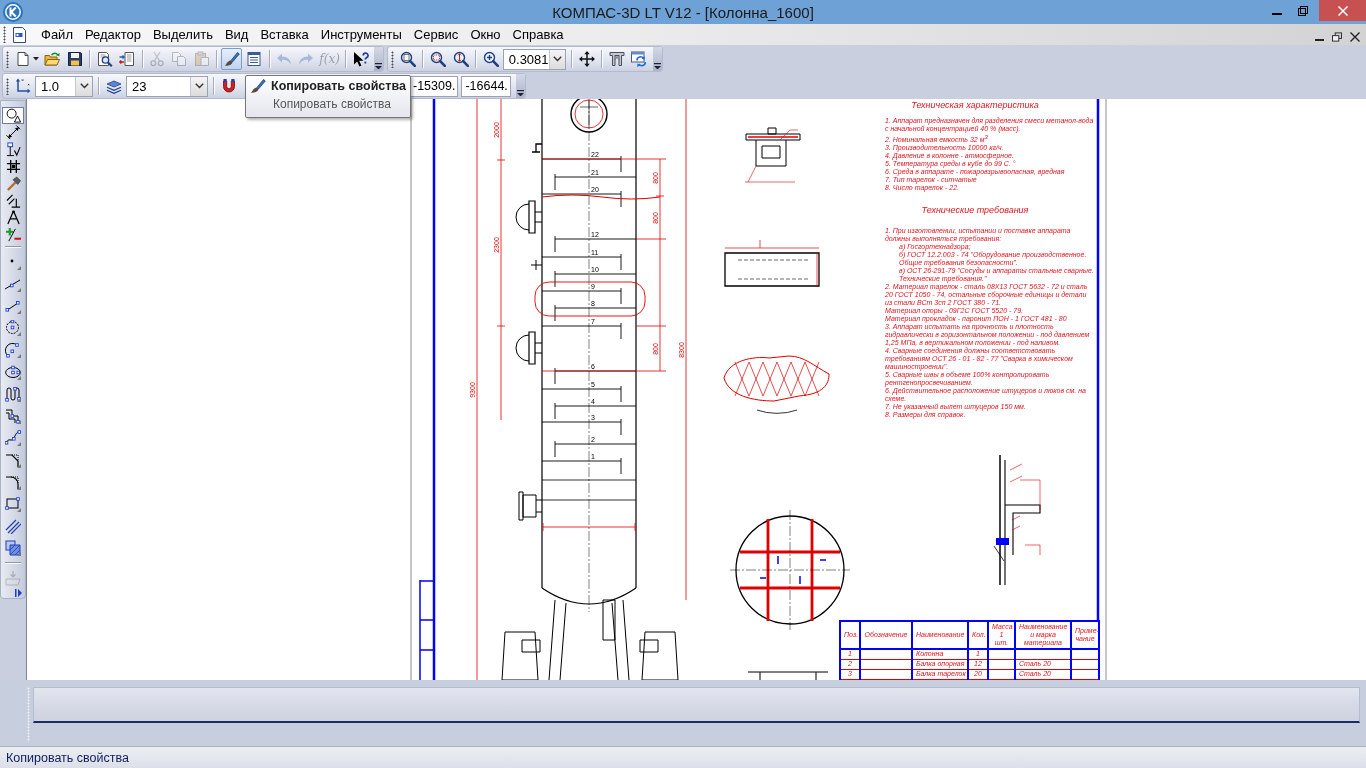 This screenshot has width=1366, height=768. Describe the element at coordinates (617, 59) in the screenshot. I see `stepped-frame-icon` at that location.